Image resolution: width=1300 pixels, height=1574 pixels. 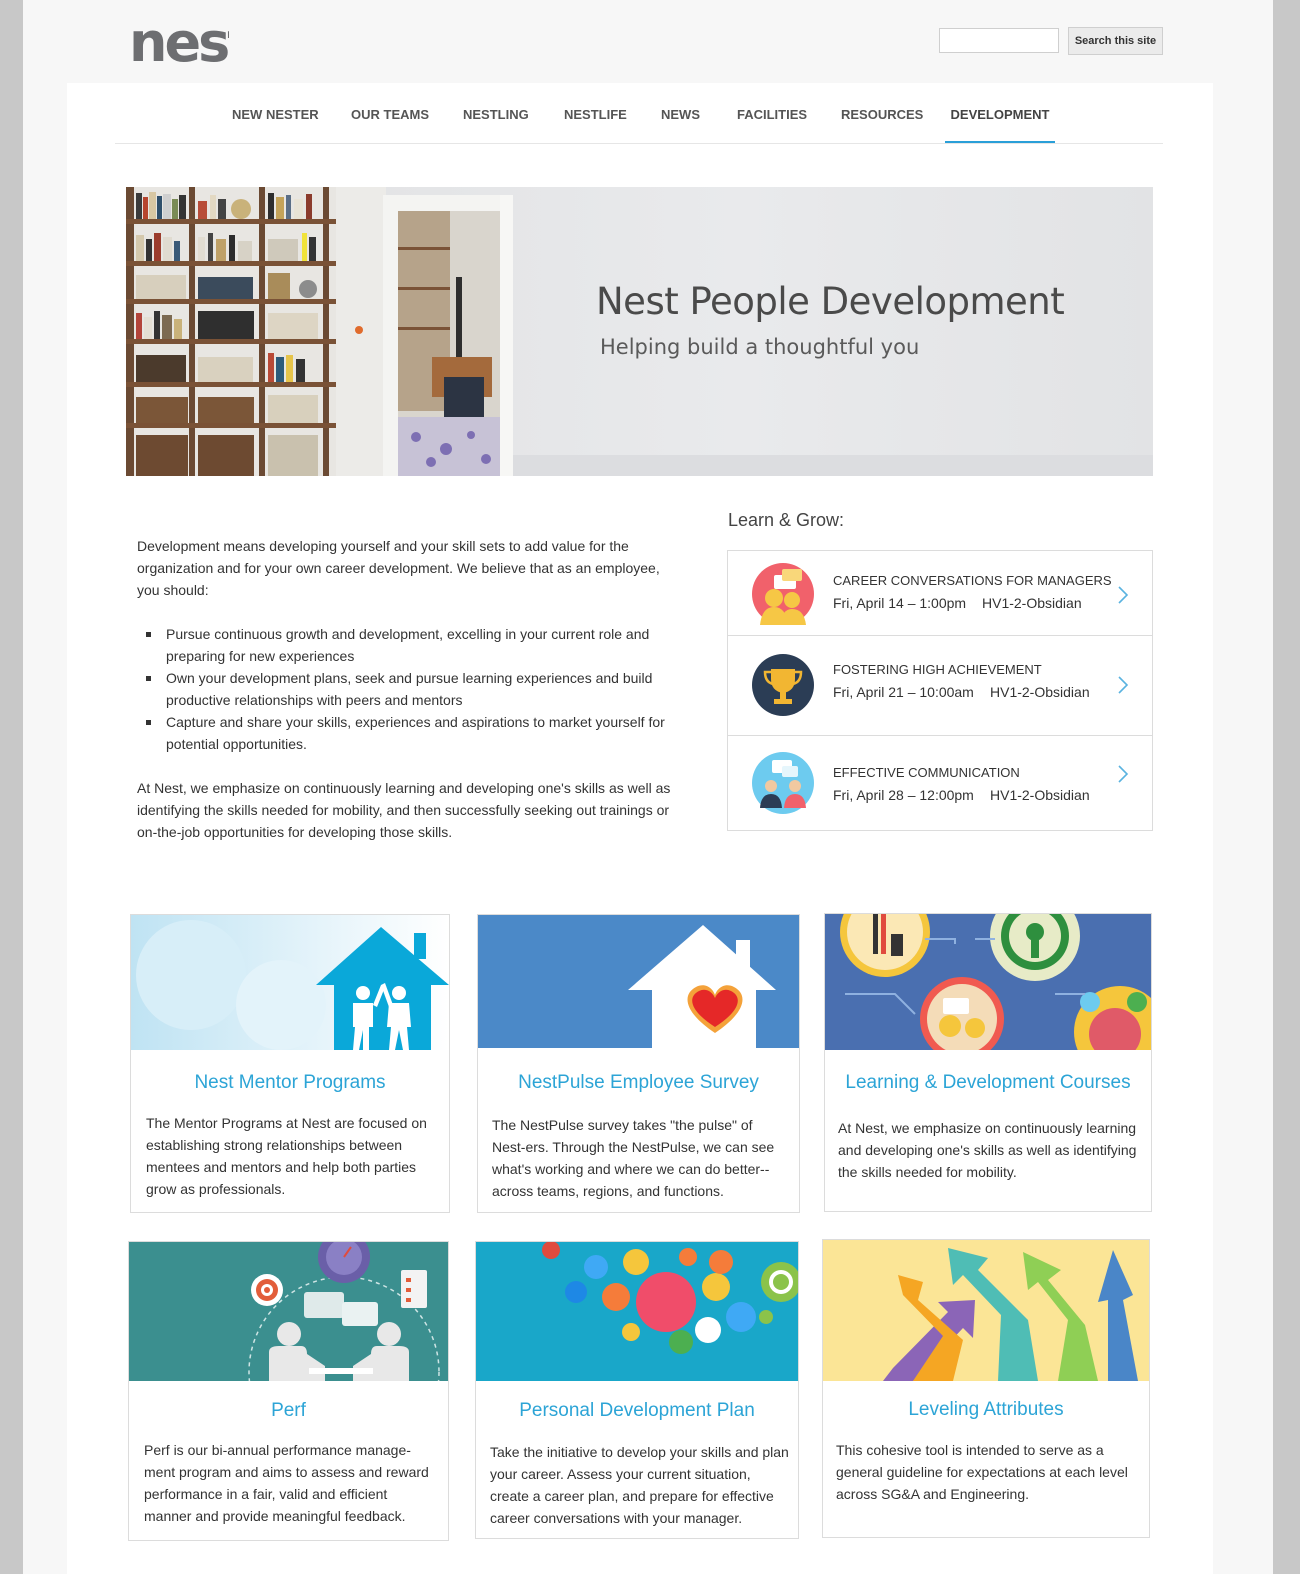 What do you see at coordinates (903, 795) in the screenshot?
I see `event-date: Fri, April 28 – 12:00pm` at bounding box center [903, 795].